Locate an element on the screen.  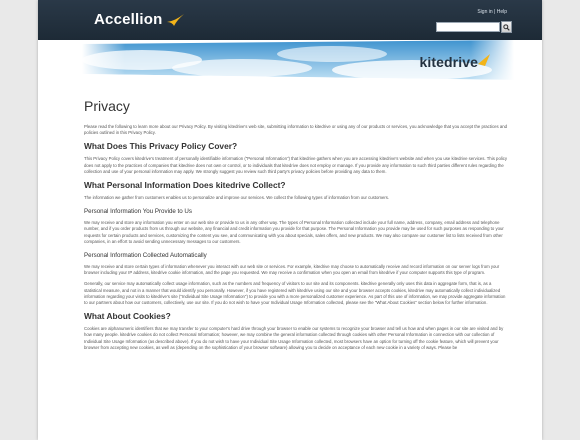
accellion-logo: Accellion is located at coordinates (140, 19).